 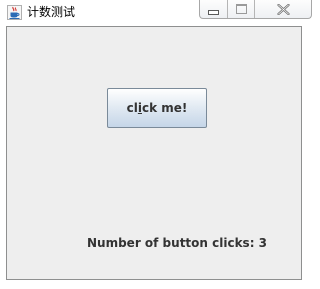 I want to click on close-button, so click(x=283, y=9).